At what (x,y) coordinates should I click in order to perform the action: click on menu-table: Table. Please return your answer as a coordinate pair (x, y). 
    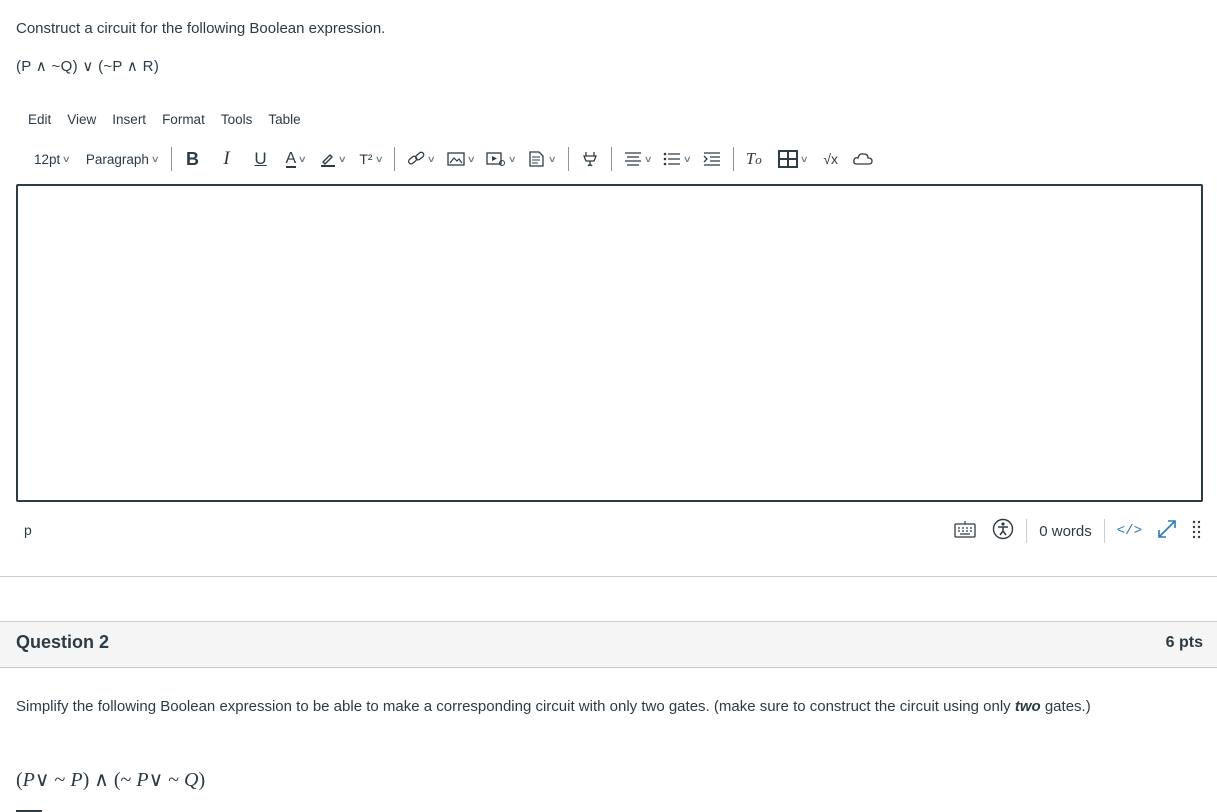
    Looking at the image, I should click on (284, 119).